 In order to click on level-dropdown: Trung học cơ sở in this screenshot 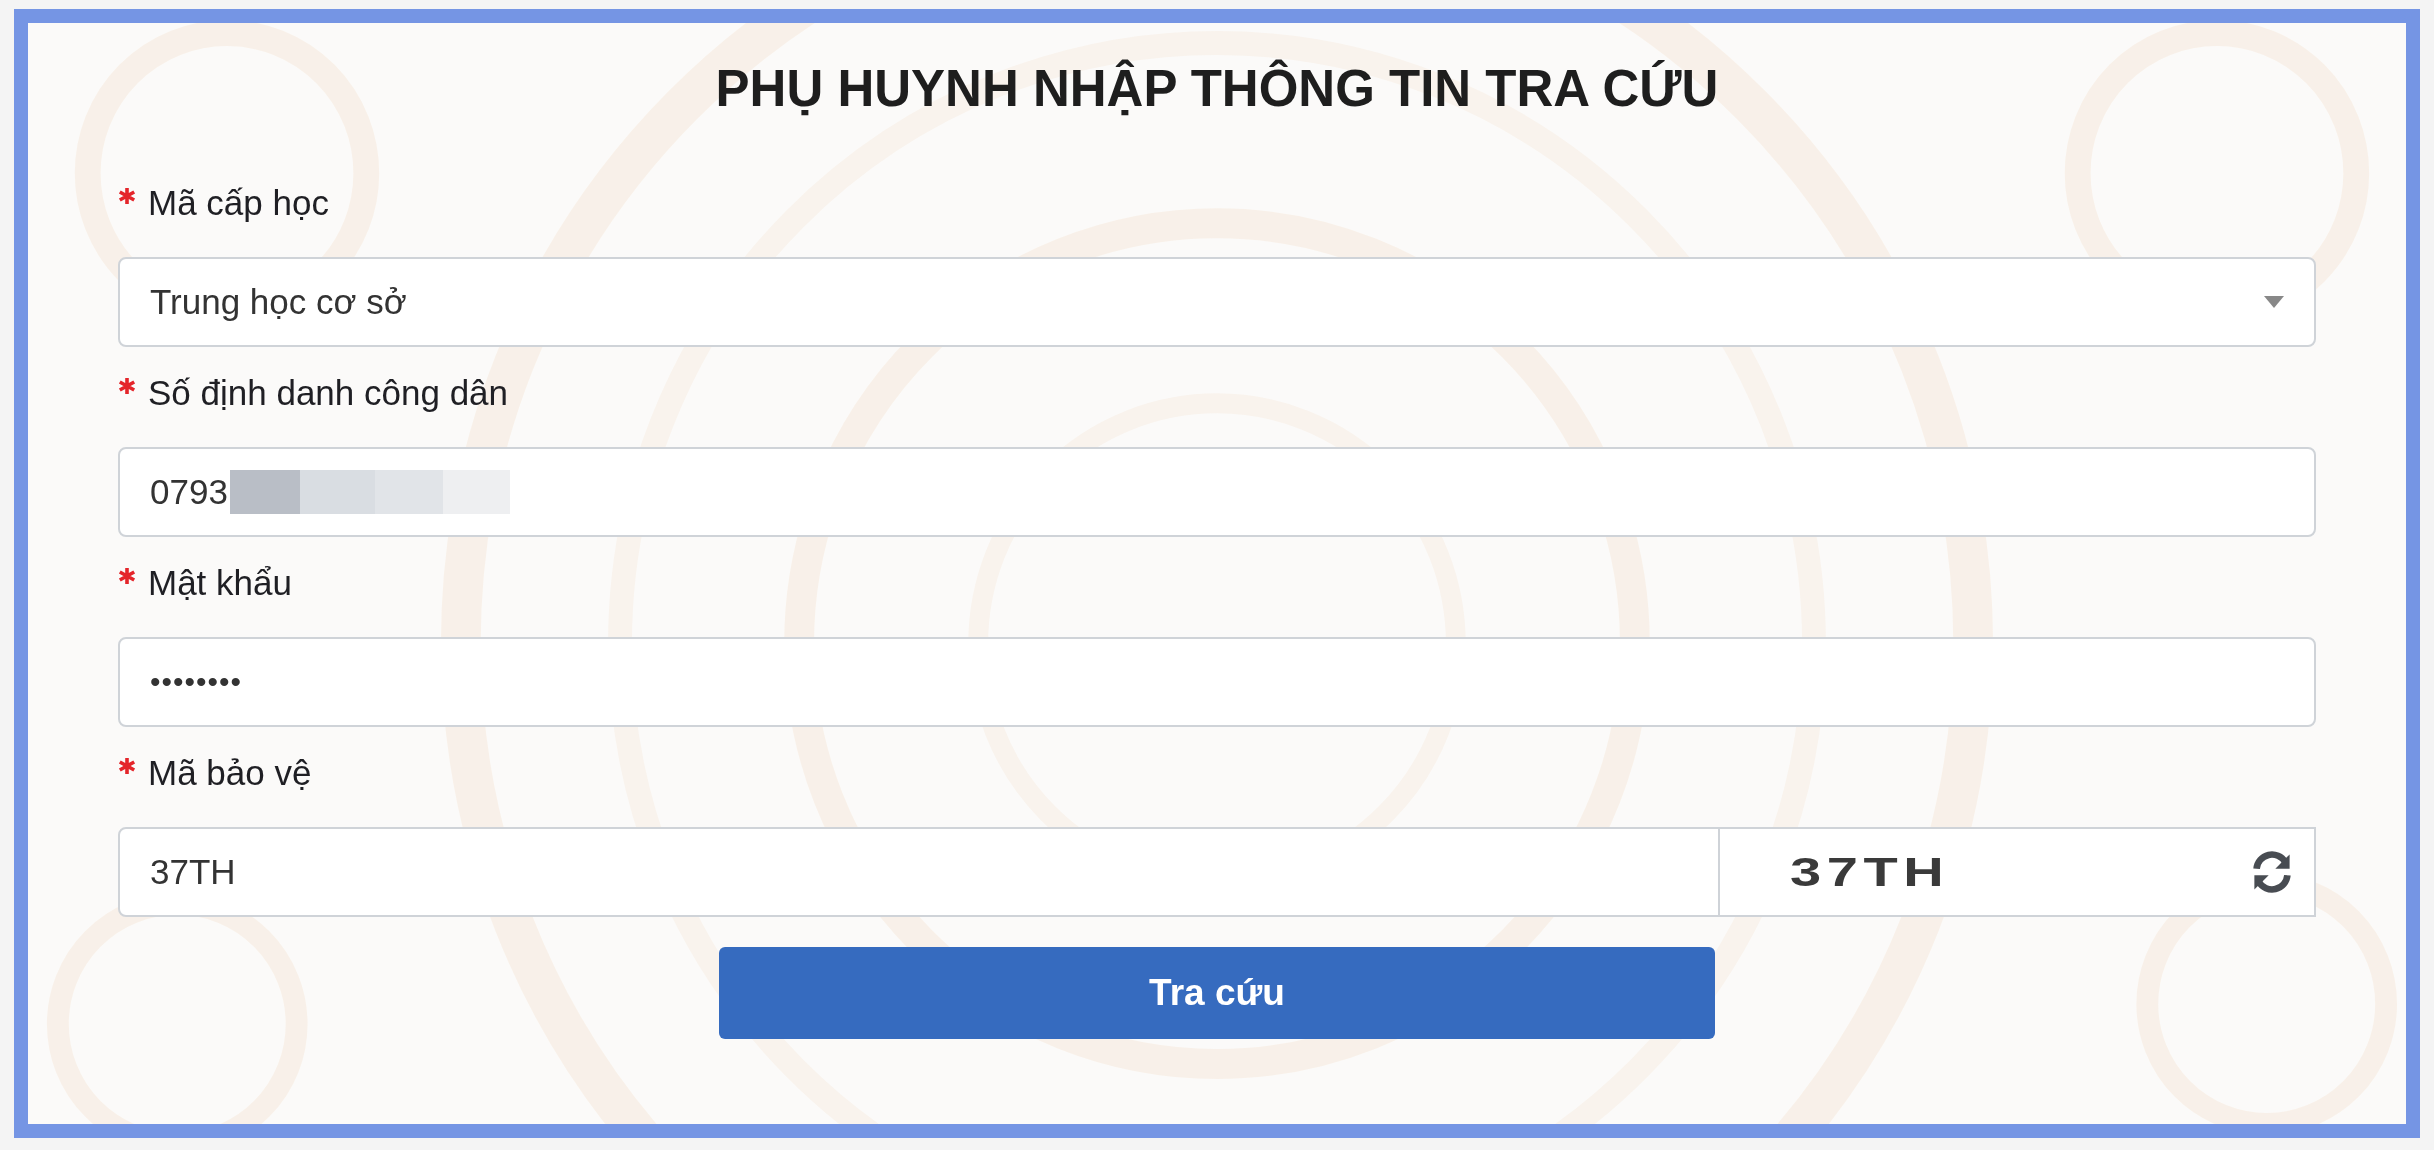, I will do `click(1217, 302)`.